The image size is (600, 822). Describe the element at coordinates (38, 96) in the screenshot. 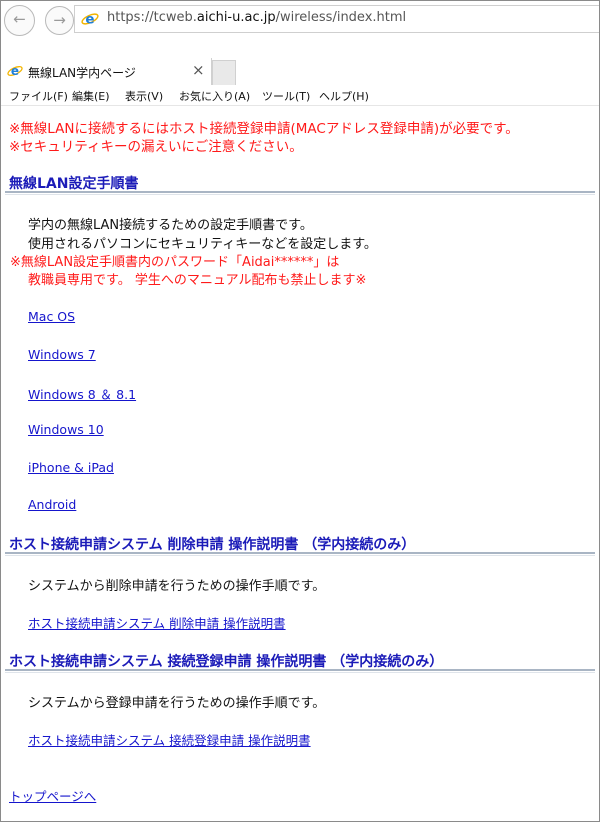

I see `menu-file: ファイル(F)` at that location.